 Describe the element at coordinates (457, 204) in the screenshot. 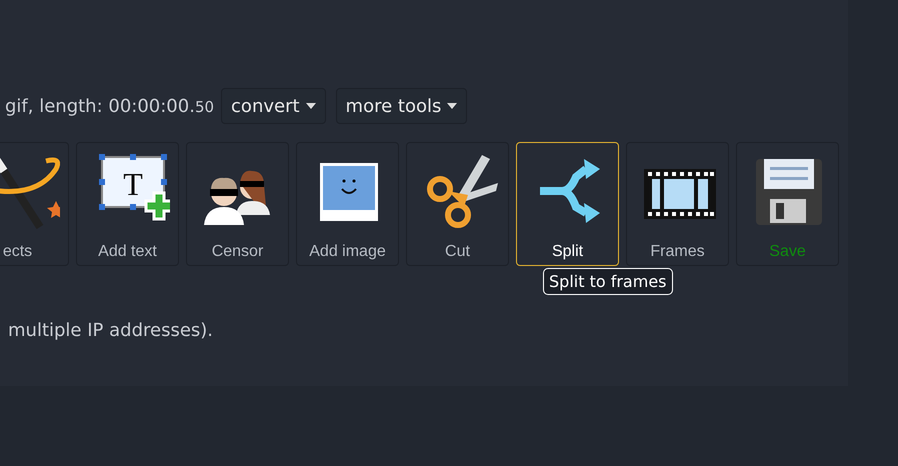

I see `tool-button: Cut` at that location.